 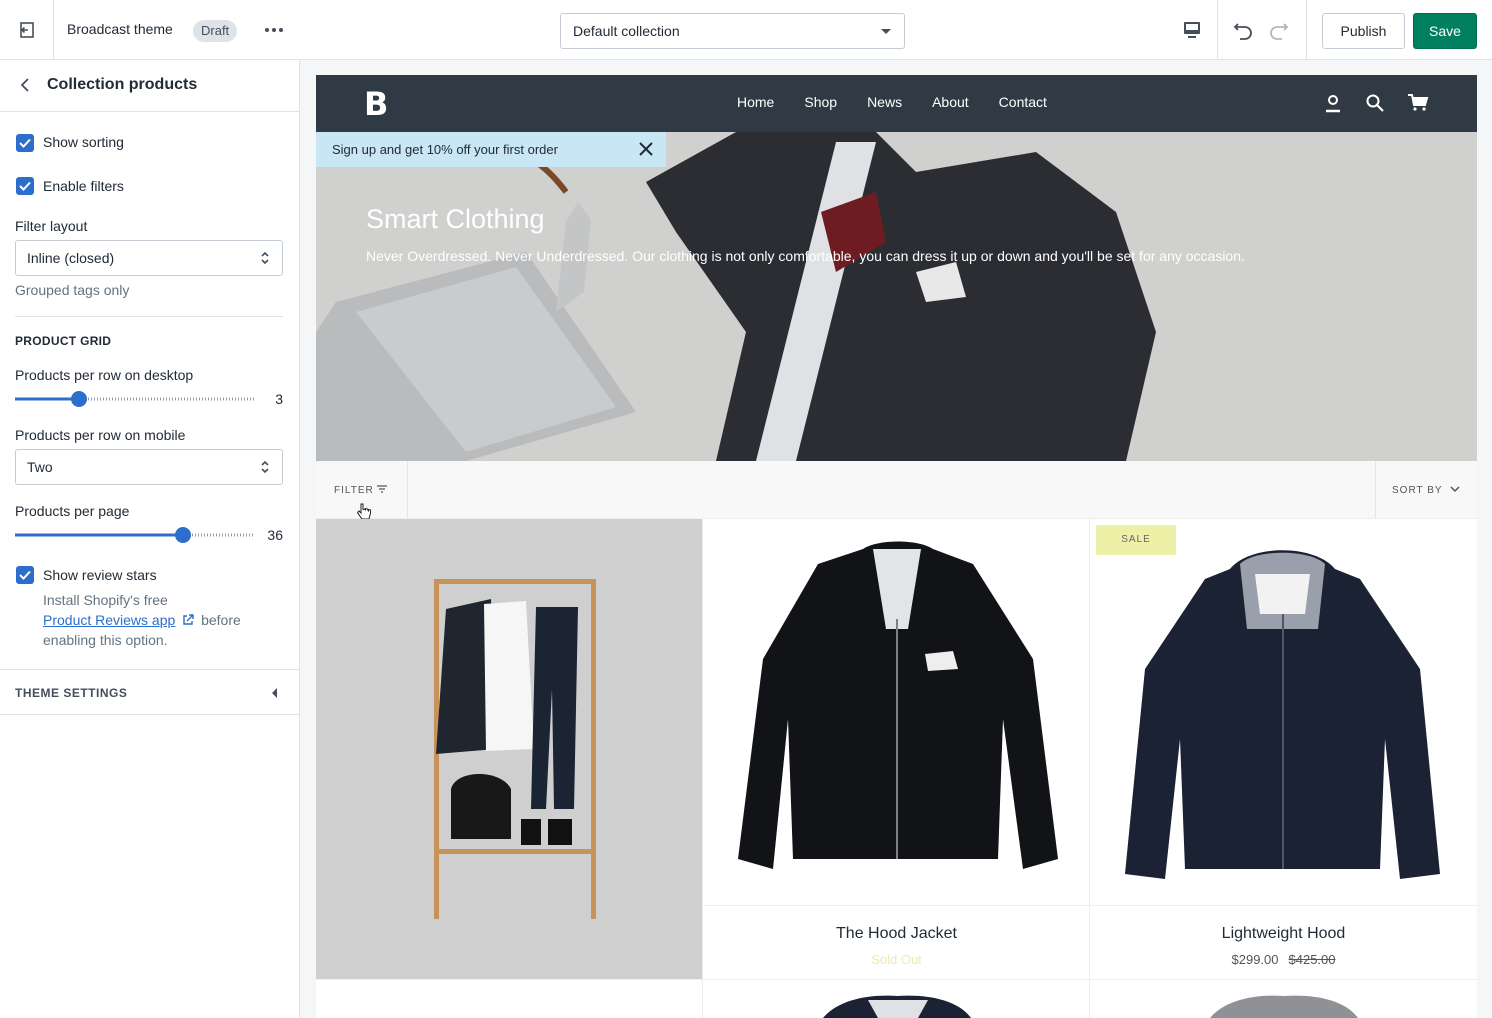 What do you see at coordinates (1363, 31) in the screenshot?
I see `publish-button: Publish` at bounding box center [1363, 31].